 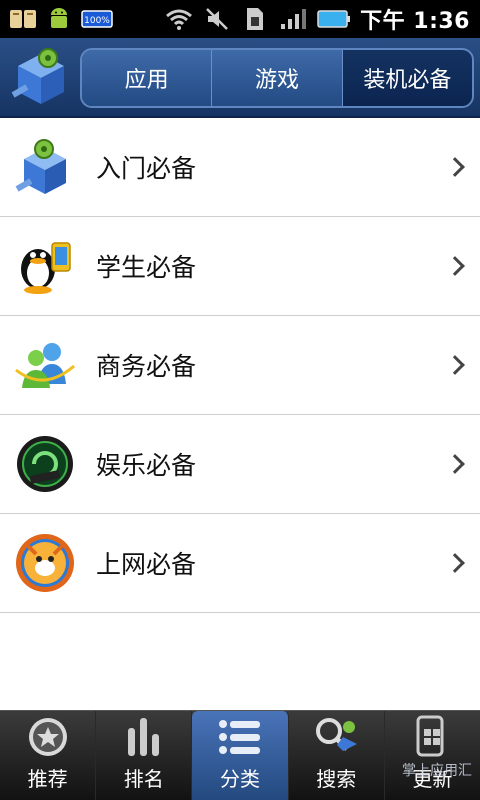 I want to click on brand-watermark: 掌上应用汇, so click(x=437, y=771).